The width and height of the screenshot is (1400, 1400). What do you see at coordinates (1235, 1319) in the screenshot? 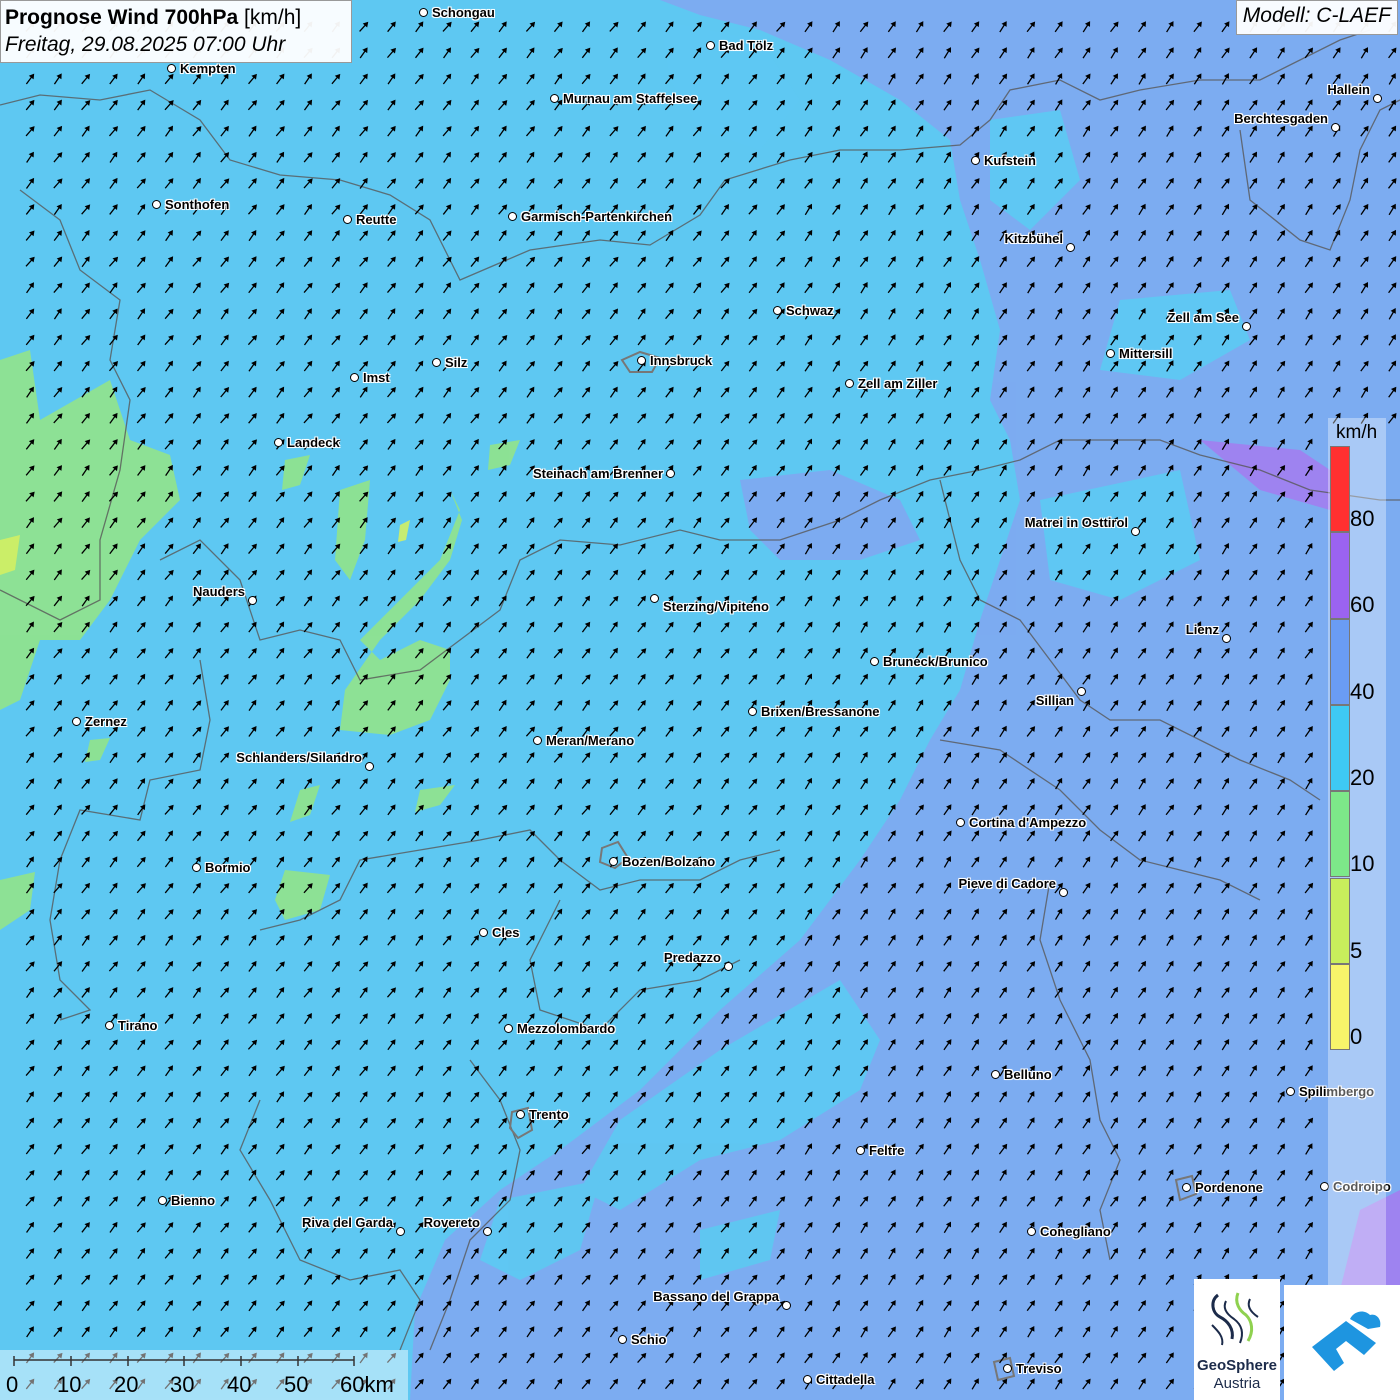
I see `geosphere-emblem-icon` at bounding box center [1235, 1319].